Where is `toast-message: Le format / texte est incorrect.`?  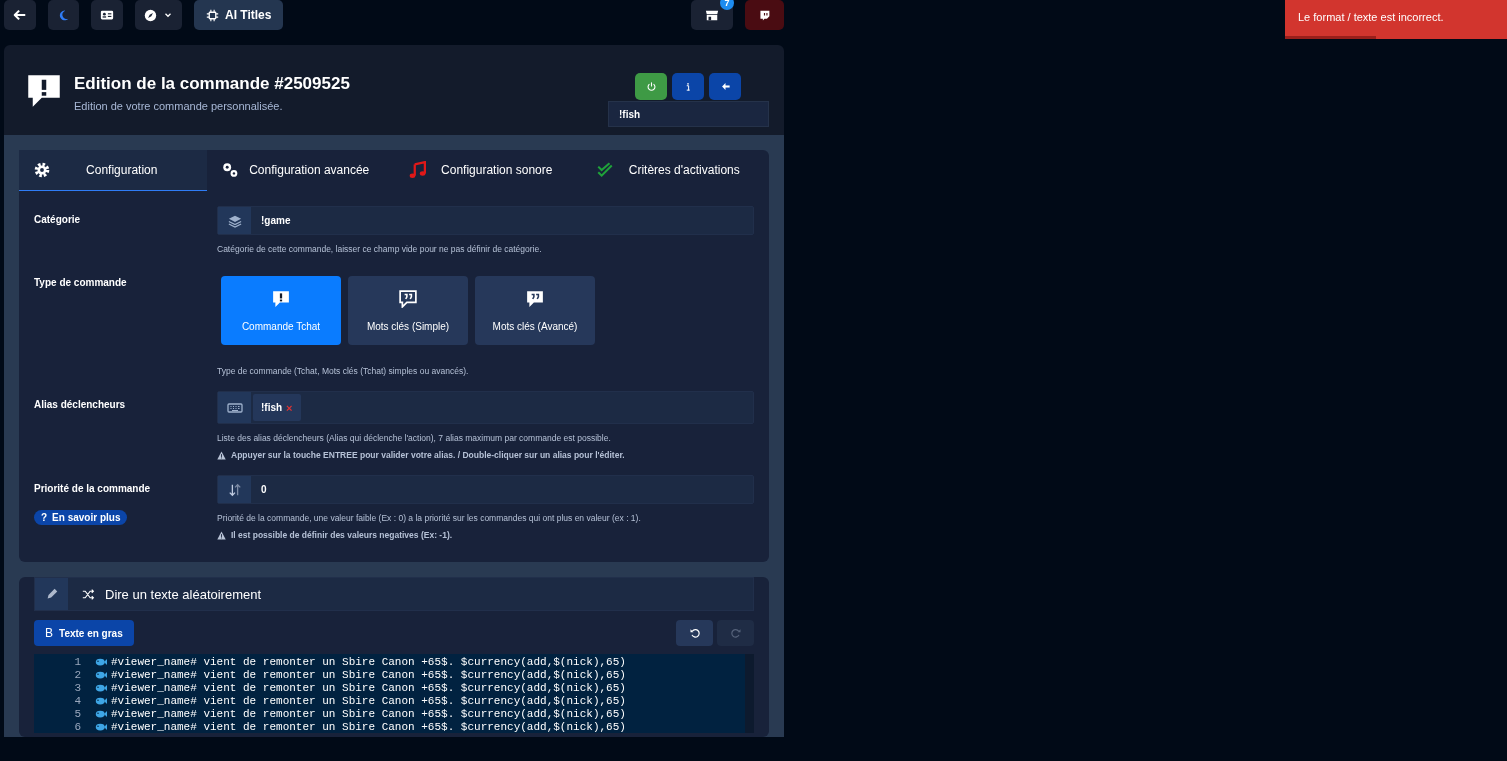
toast-message: Le format / texte est incorrect. is located at coordinates (1371, 17).